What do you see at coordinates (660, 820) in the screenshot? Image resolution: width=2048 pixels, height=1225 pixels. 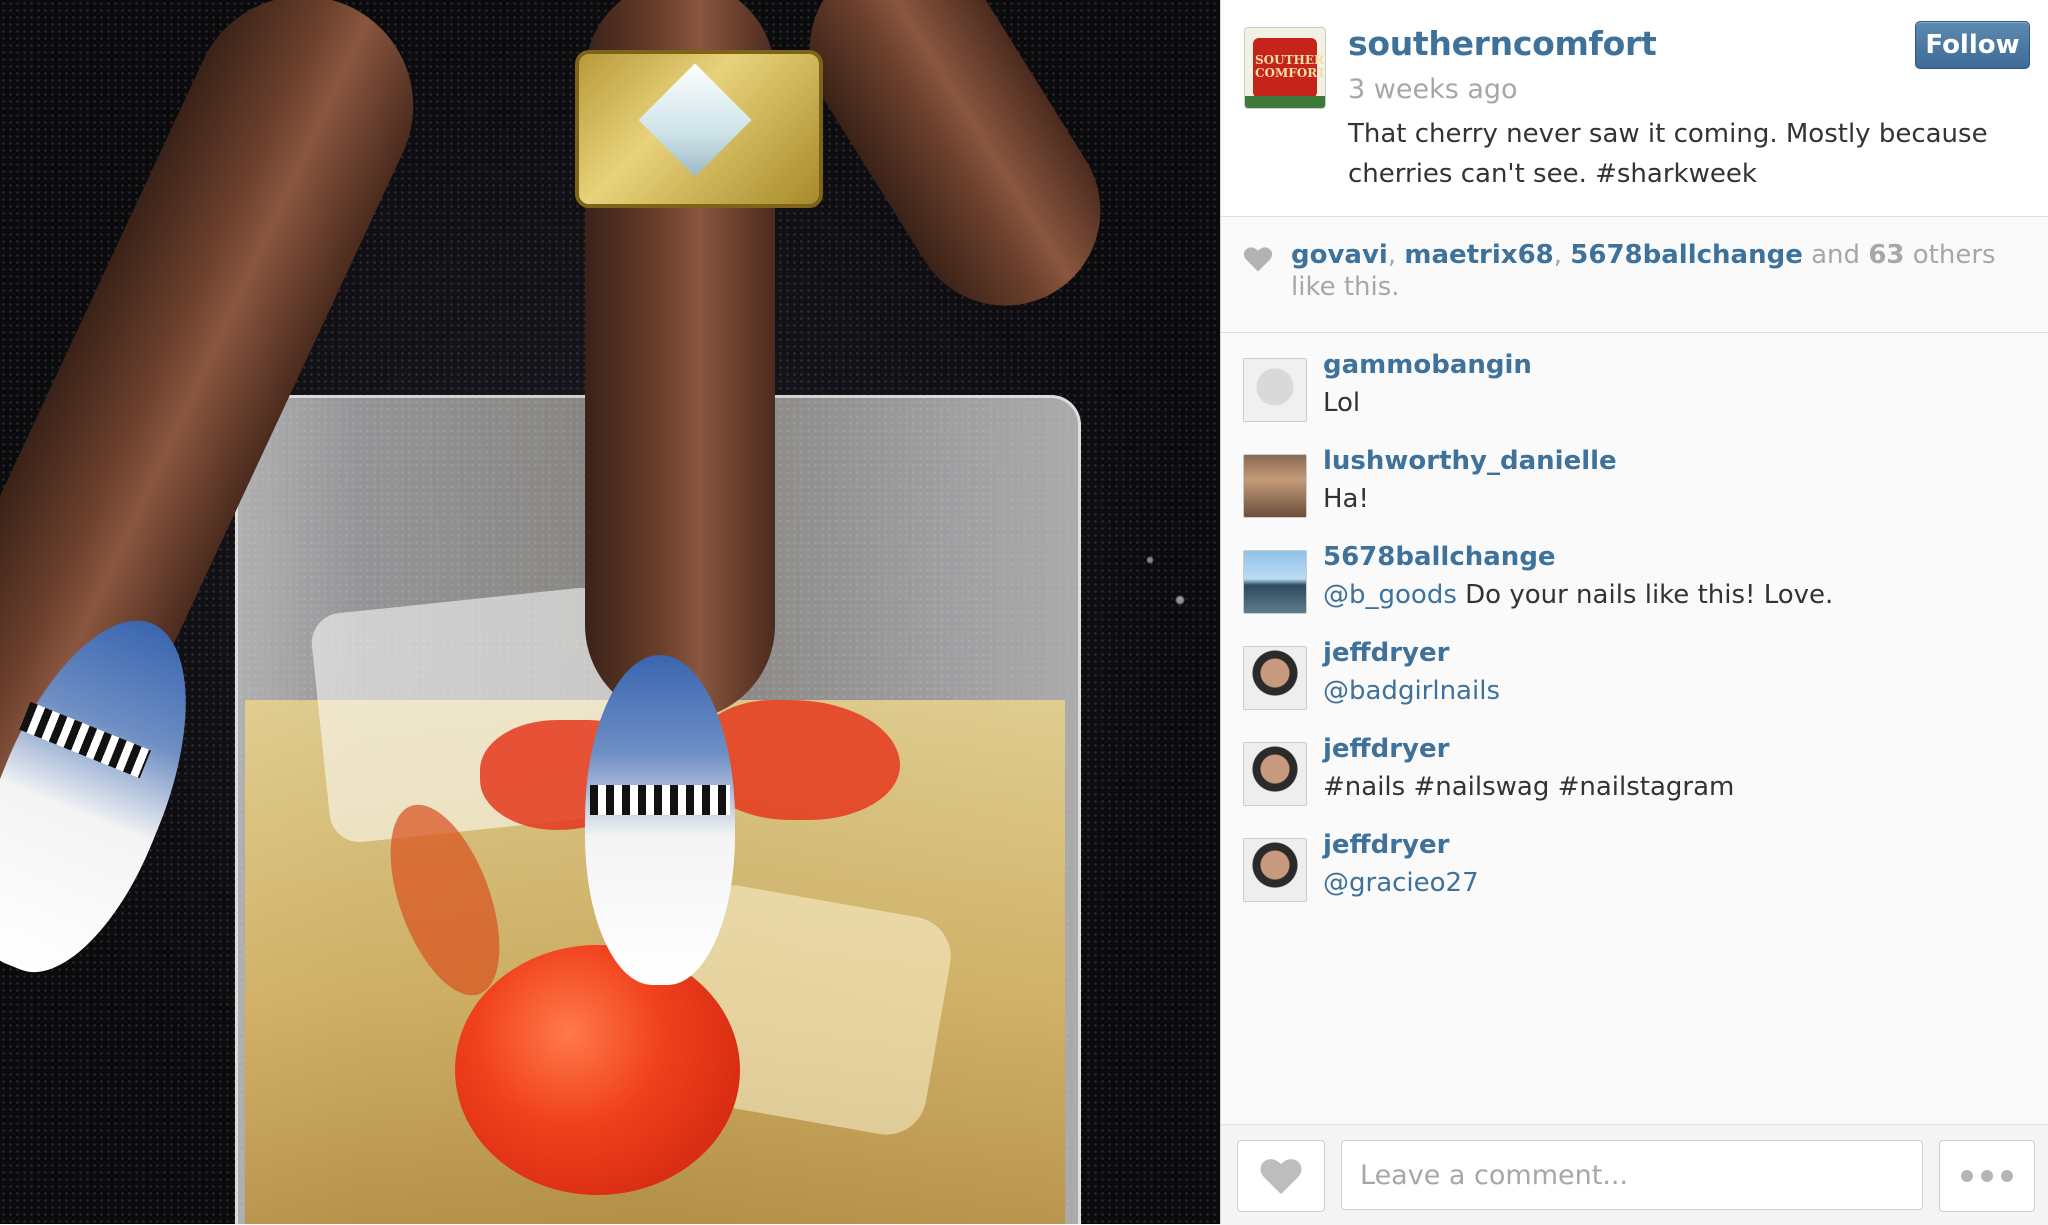 I see `photo-shark-nail` at bounding box center [660, 820].